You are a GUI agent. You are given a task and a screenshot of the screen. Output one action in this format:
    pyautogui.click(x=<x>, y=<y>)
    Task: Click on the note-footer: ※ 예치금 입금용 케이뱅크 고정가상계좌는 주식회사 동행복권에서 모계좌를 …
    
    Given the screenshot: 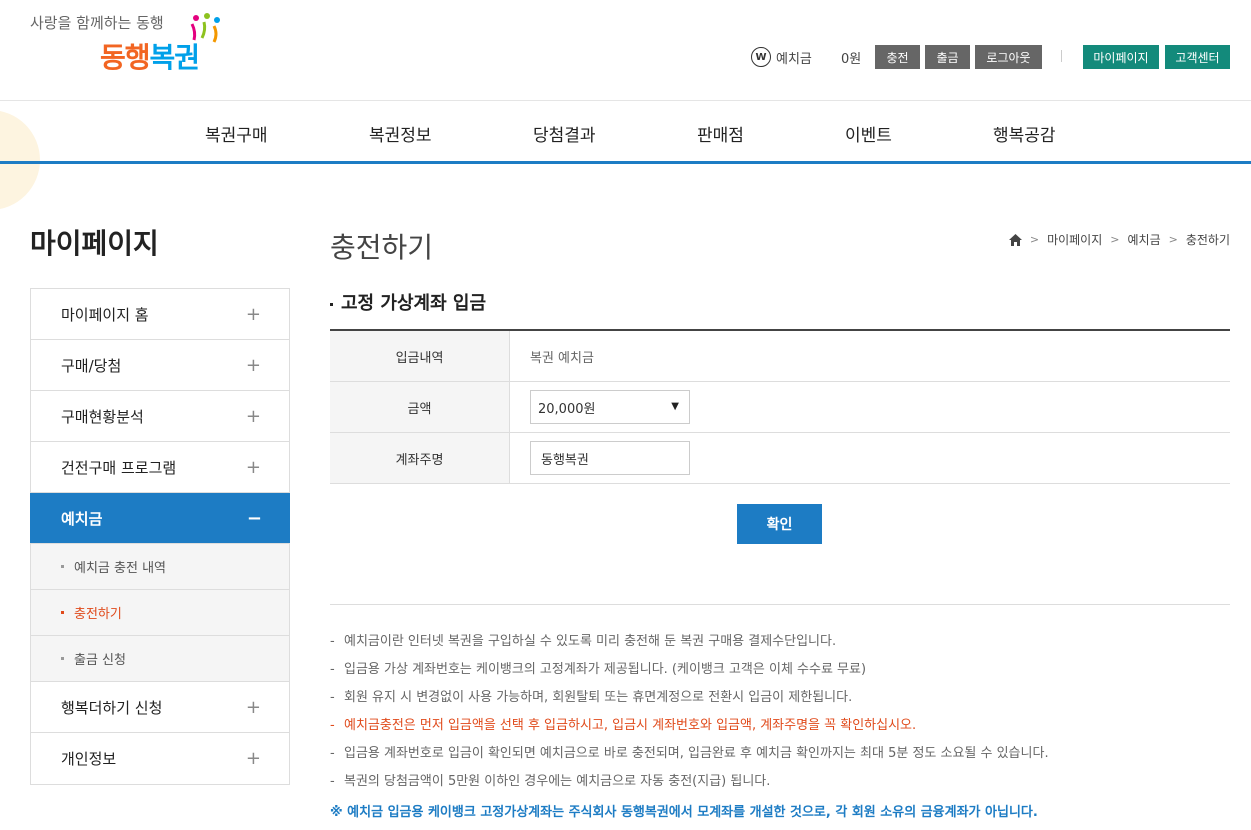 What is the action you would take?
    pyautogui.click(x=684, y=812)
    